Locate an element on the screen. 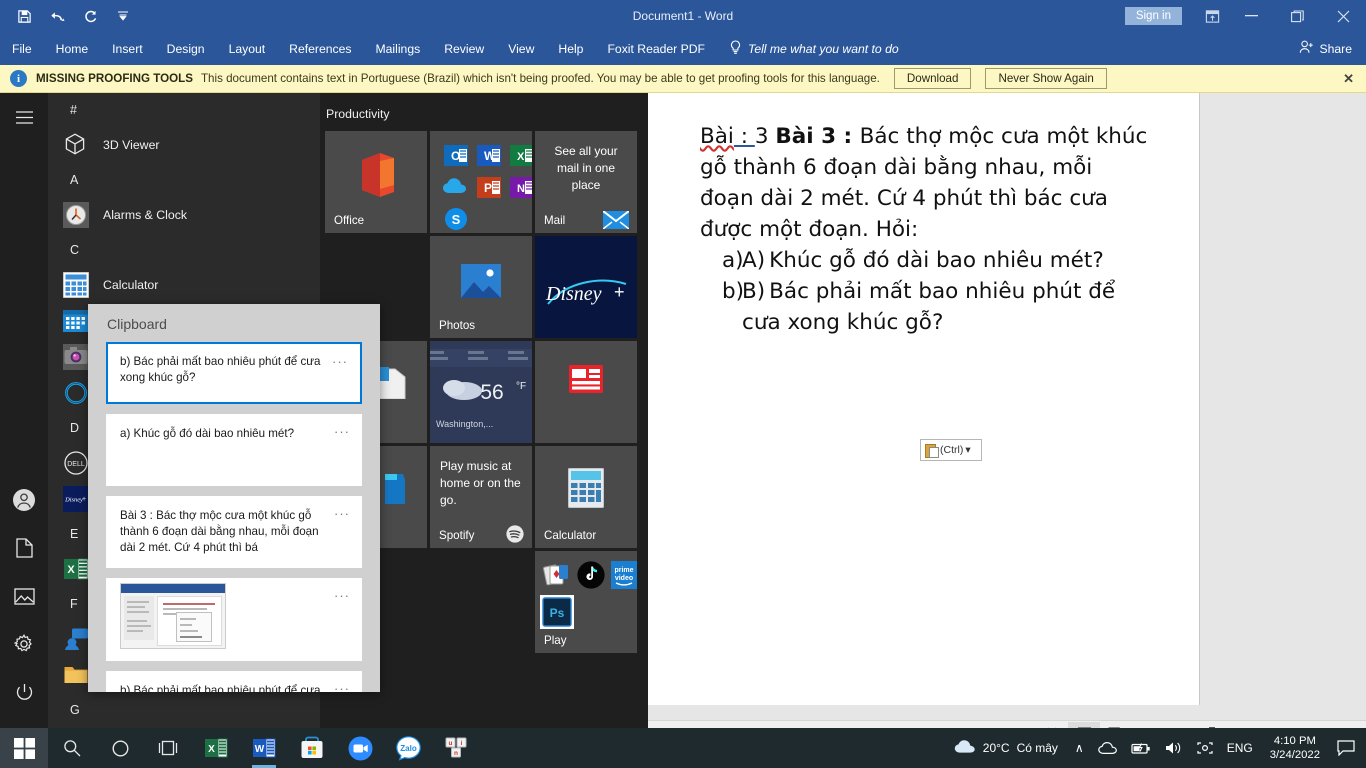 Image resolution: width=1366 pixels, height=768 pixels. never-show-again-button: Never Show Again is located at coordinates (1046, 78).